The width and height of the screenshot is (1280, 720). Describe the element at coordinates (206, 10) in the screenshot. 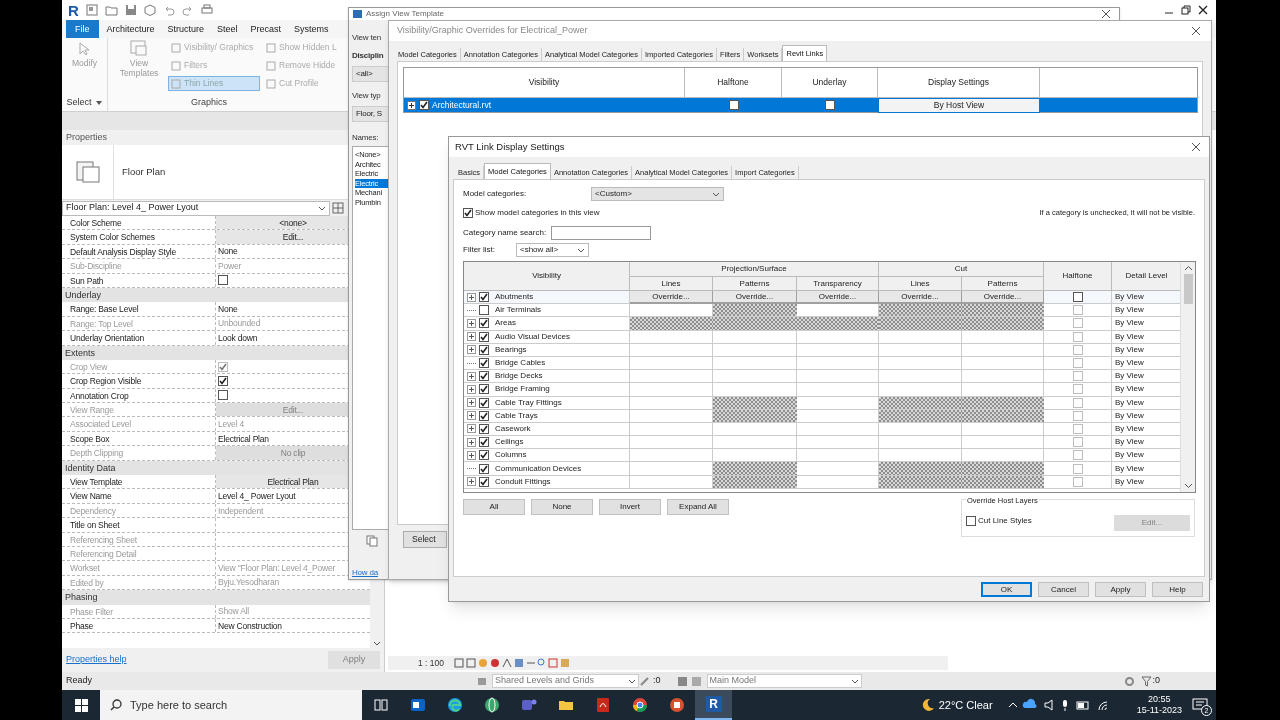

I see `print-icon` at that location.